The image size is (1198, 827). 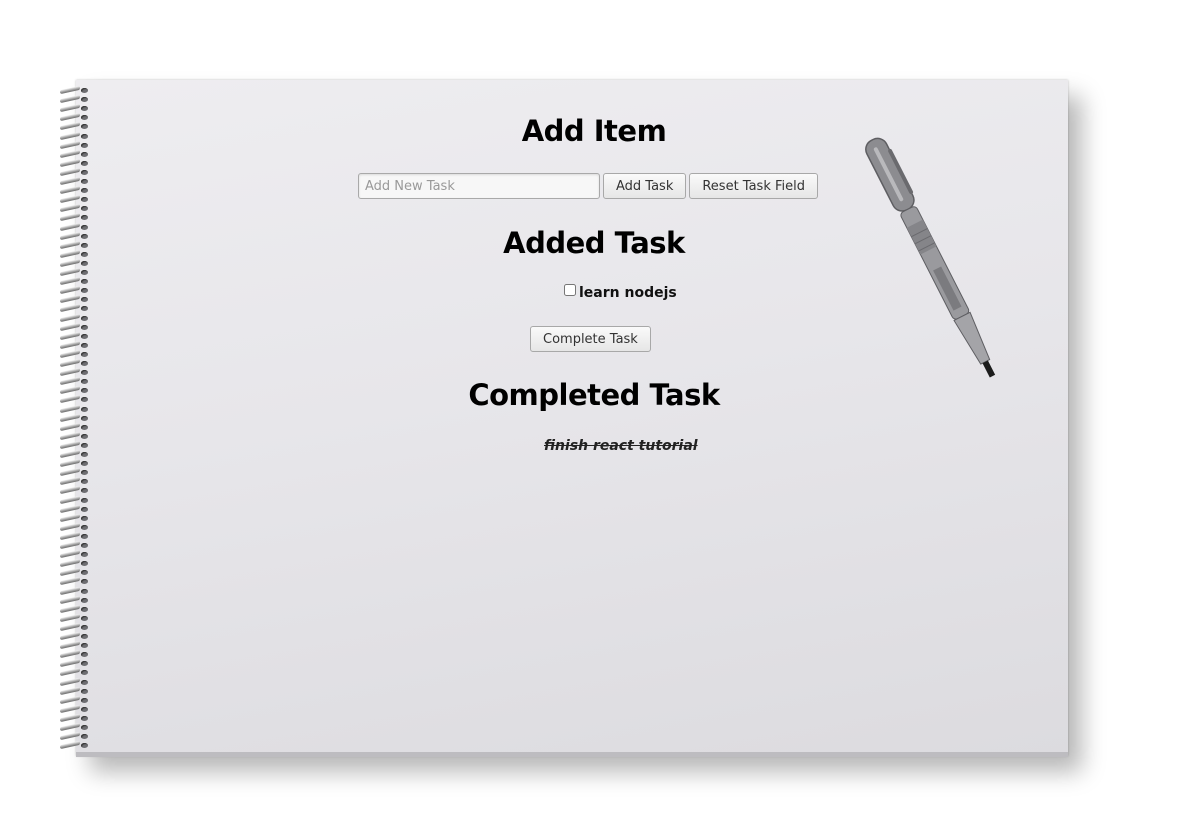 I want to click on task-label: learn nodejs, so click(x=628, y=293).